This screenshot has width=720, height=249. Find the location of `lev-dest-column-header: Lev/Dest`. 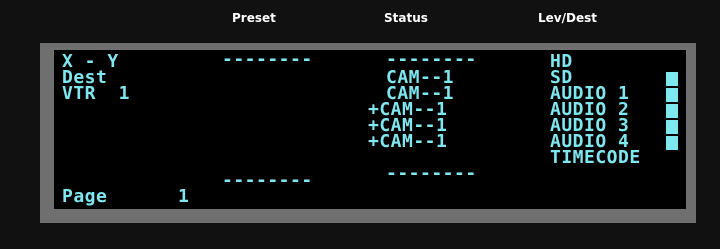

lev-dest-column-header: Lev/Dest is located at coordinates (567, 18).